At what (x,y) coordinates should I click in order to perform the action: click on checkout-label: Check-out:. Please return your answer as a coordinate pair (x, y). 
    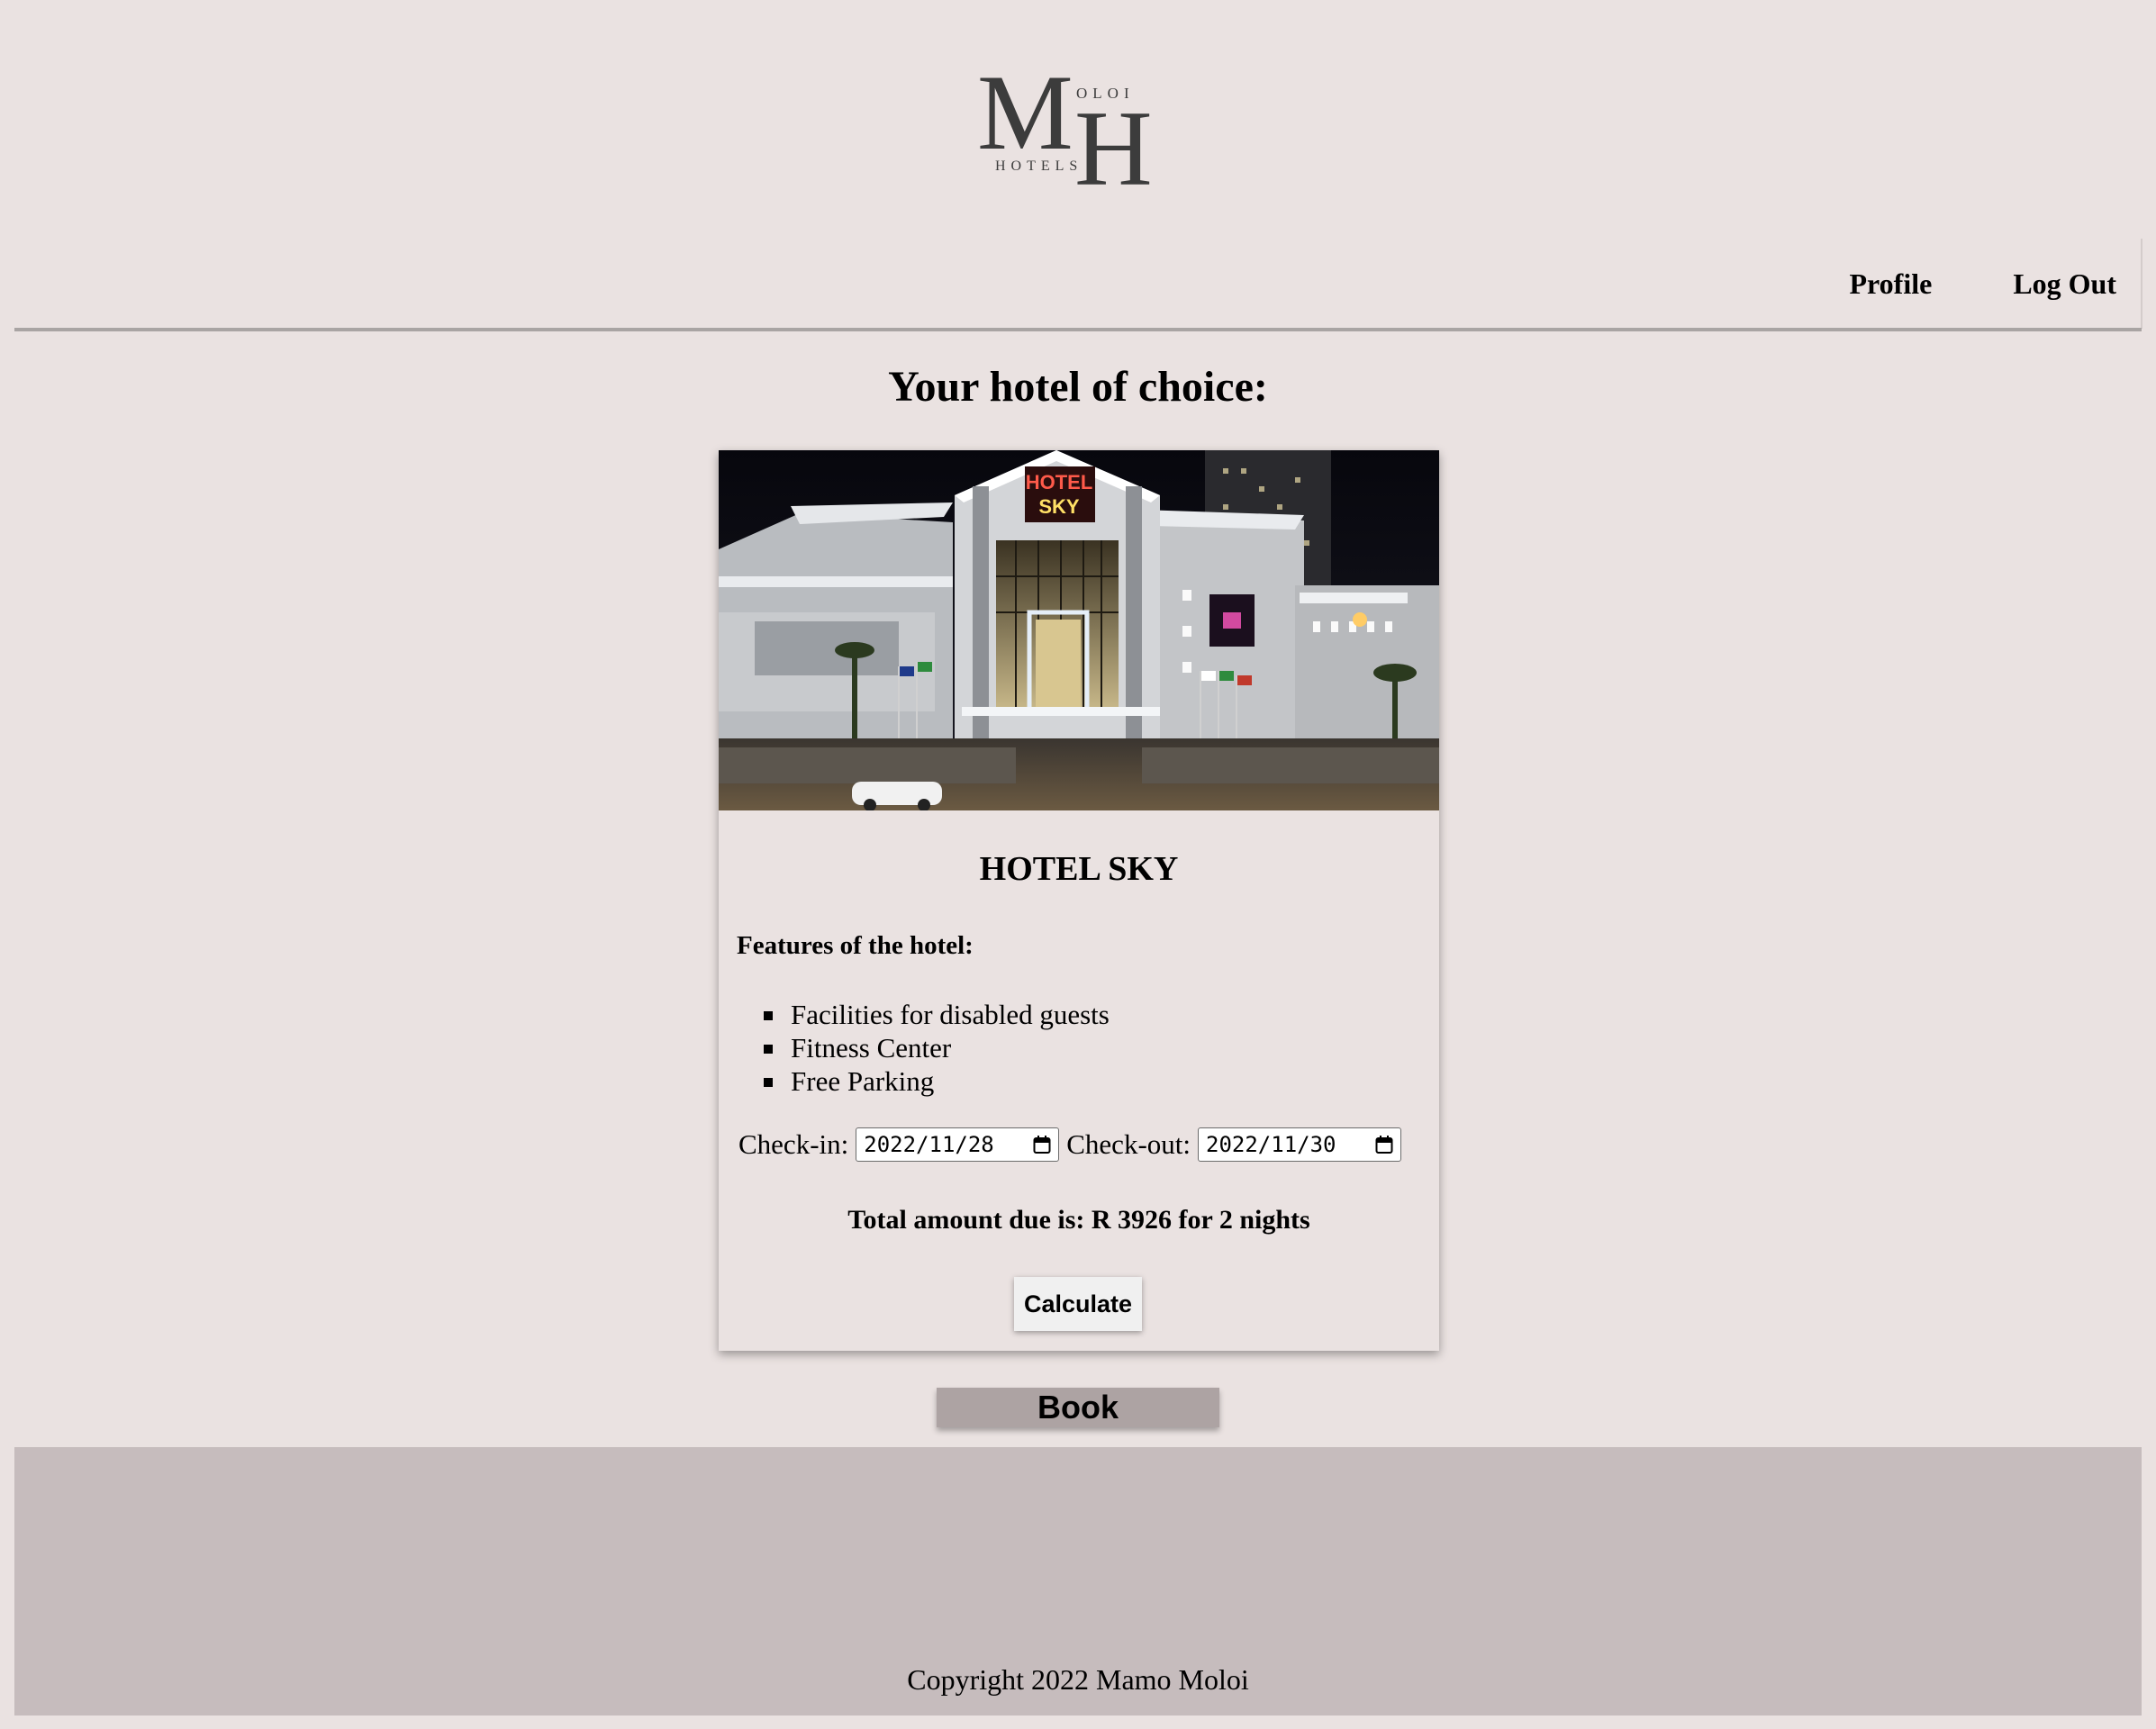
    Looking at the image, I should click on (1128, 1144).